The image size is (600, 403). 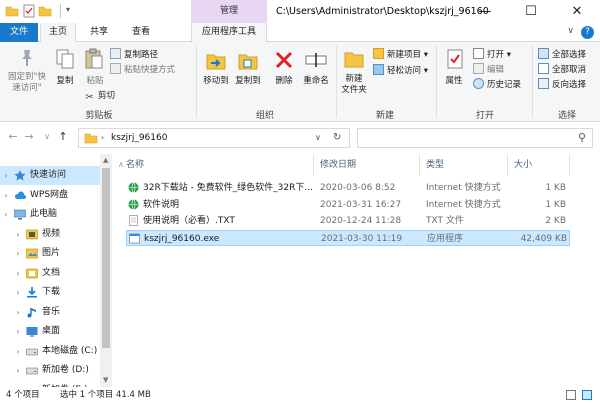 What do you see at coordinates (478, 53) in the screenshot?
I see `open-icon` at bounding box center [478, 53].